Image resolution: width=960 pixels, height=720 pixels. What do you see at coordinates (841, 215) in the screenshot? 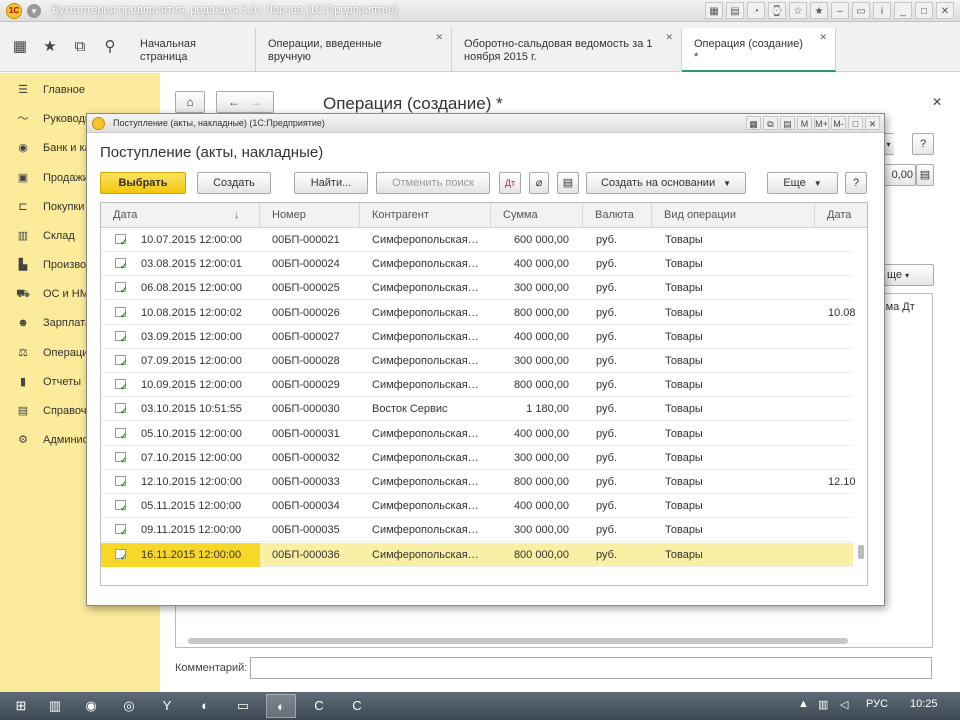
I see `column-header-date2: Дата` at bounding box center [841, 215].